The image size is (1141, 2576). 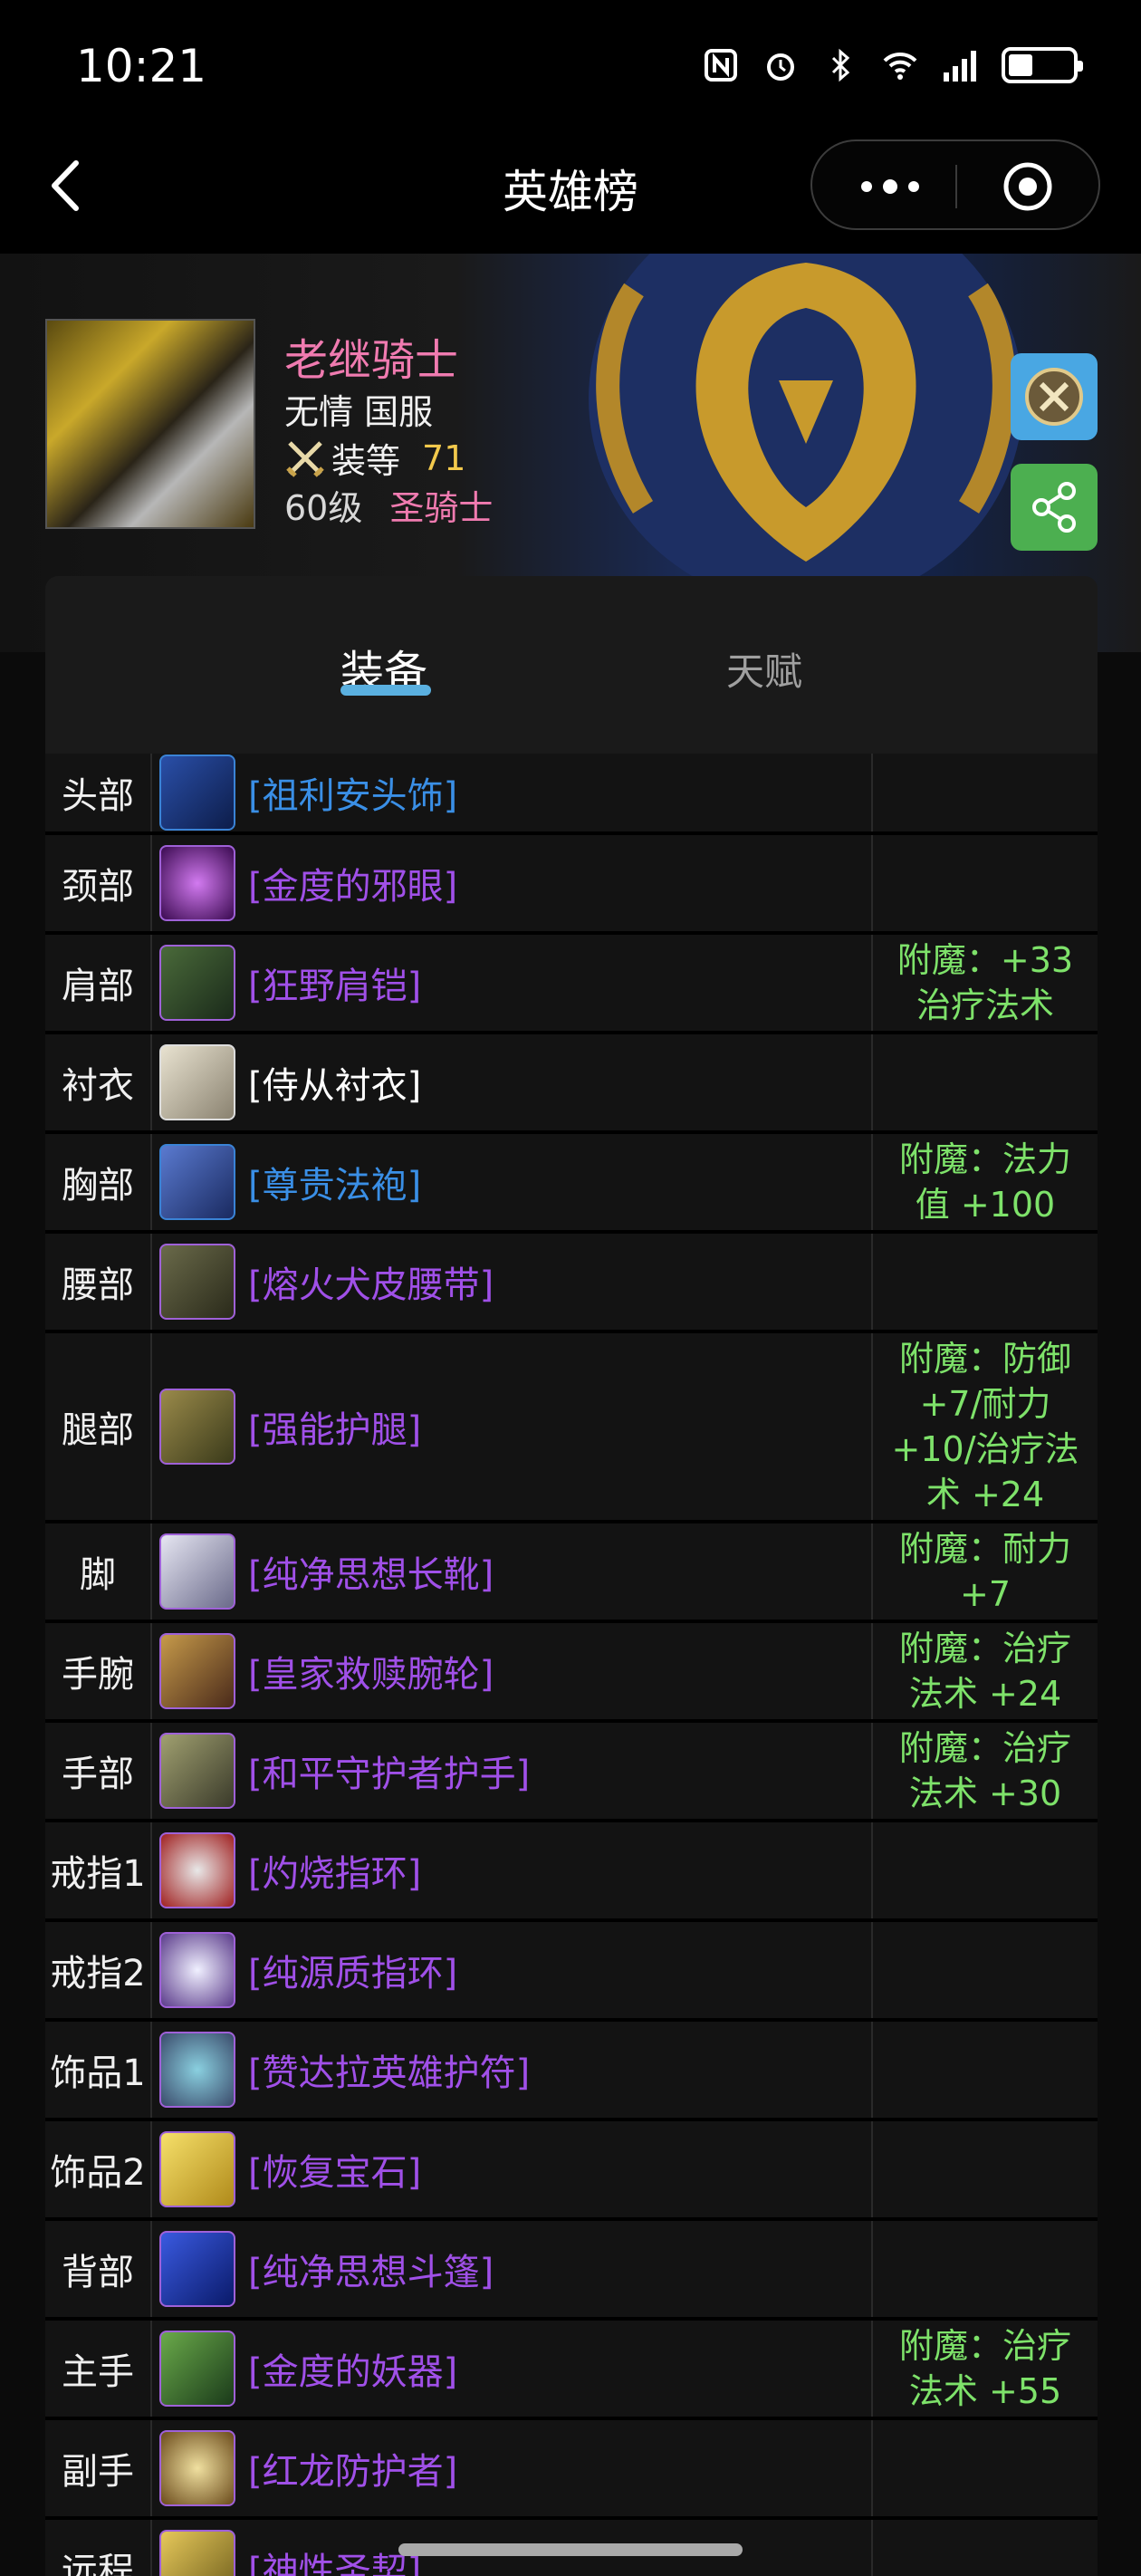 What do you see at coordinates (512, 1970) in the screenshot?
I see `item-cell: [纯源质指环]` at bounding box center [512, 1970].